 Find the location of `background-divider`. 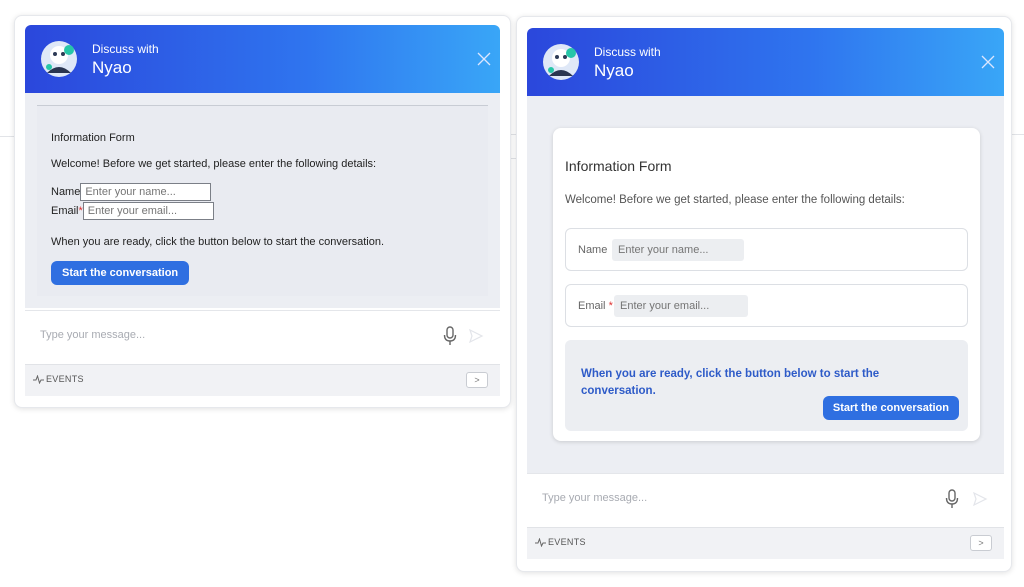

background-divider is located at coordinates (7, 136).